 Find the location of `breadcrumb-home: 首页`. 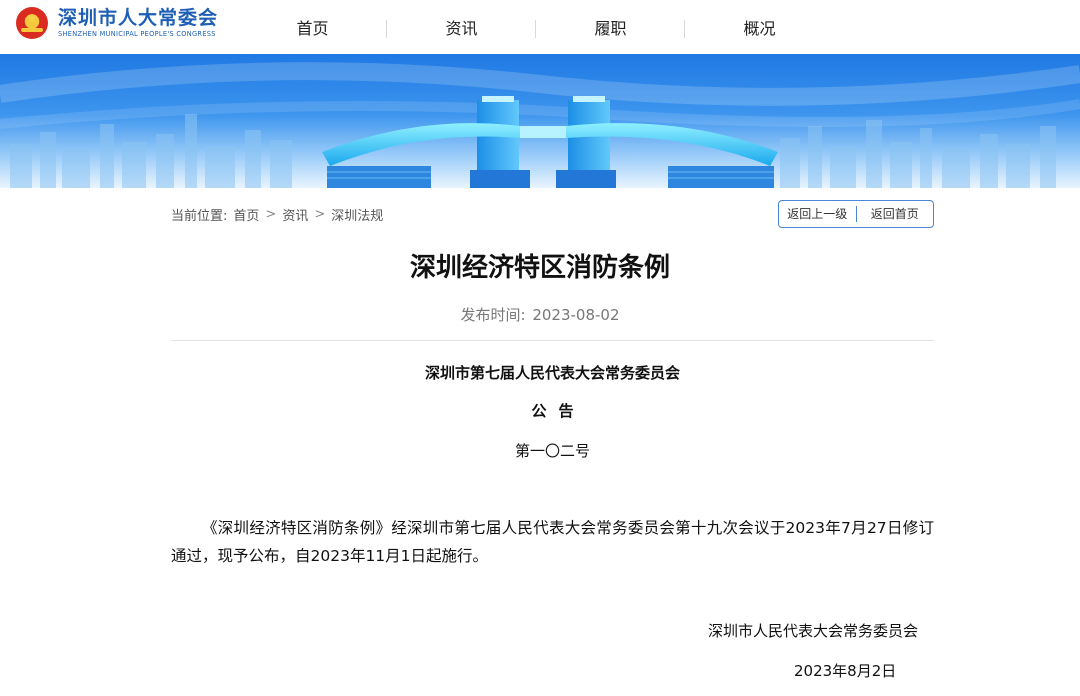

breadcrumb-home: 首页 is located at coordinates (246, 214).